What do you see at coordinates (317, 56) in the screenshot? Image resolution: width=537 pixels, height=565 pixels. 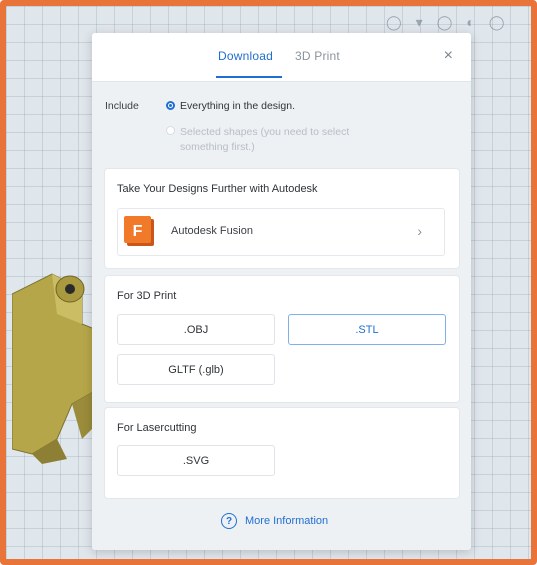 I see `tab-3d-print: 3D Print` at bounding box center [317, 56].